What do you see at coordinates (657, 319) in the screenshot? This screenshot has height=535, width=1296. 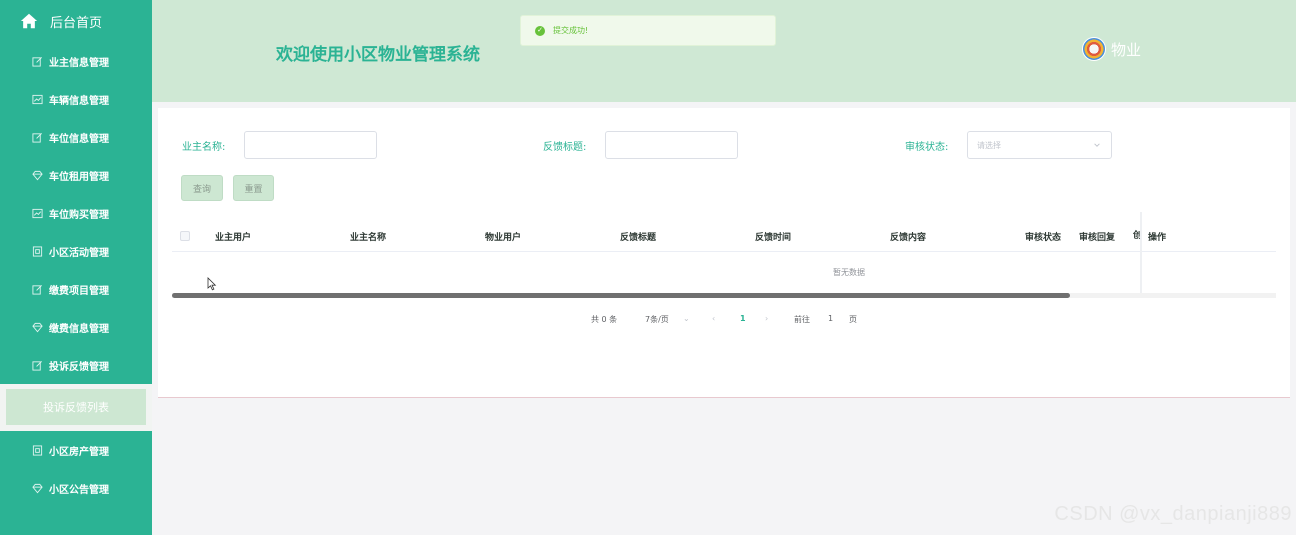 I see `pagination-size-select: 7条/页` at bounding box center [657, 319].